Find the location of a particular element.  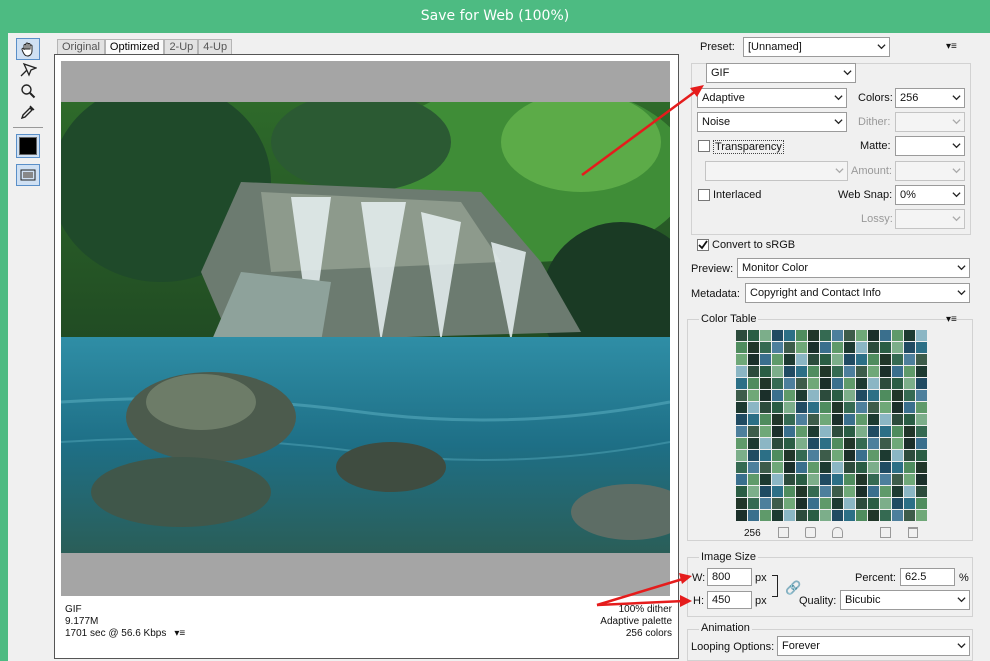

preview-dropdown: Monitor Color is located at coordinates (853, 268).